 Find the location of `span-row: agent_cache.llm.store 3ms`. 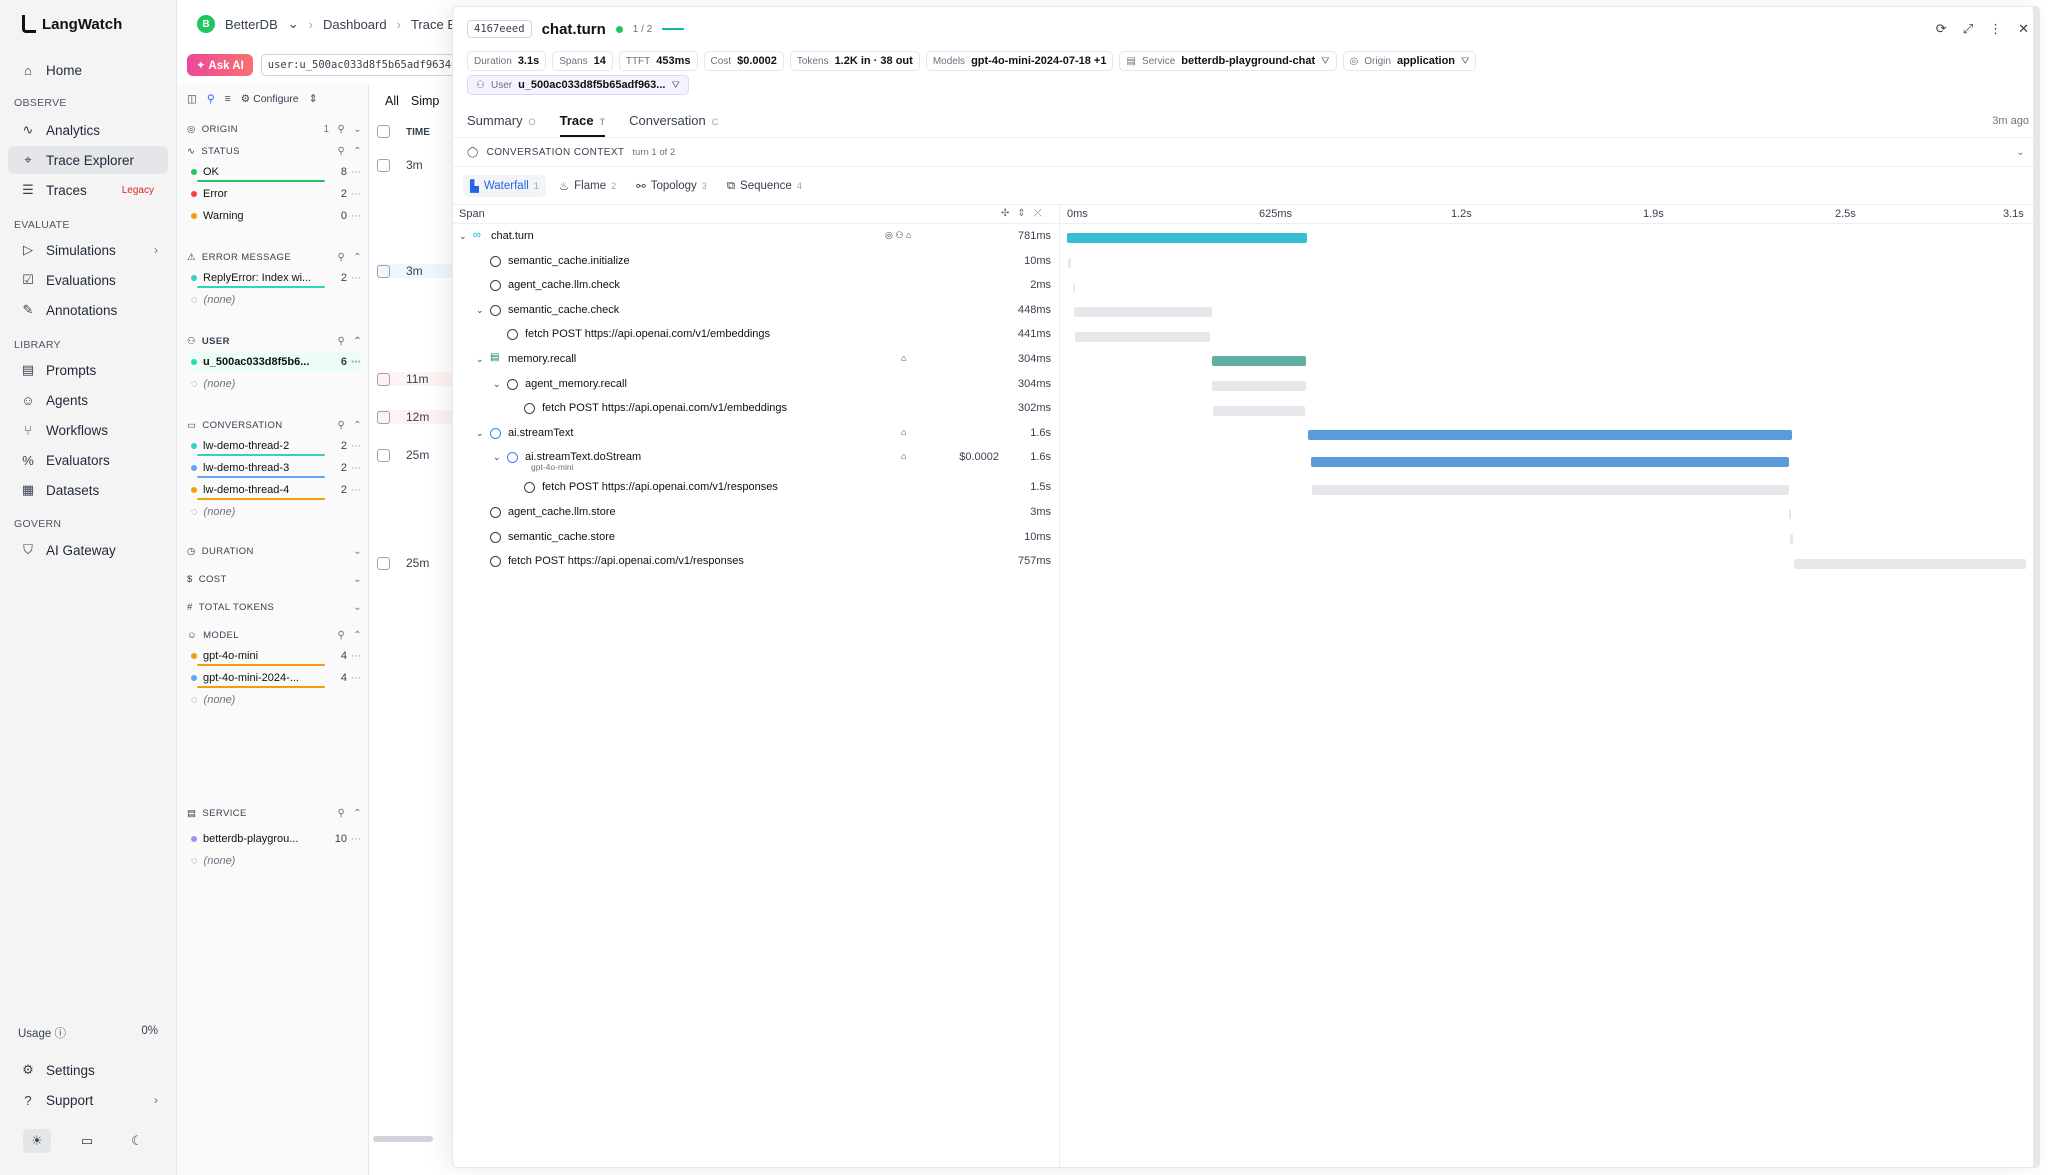

span-row: agent_cache.llm.store 3ms is located at coordinates (756, 513).